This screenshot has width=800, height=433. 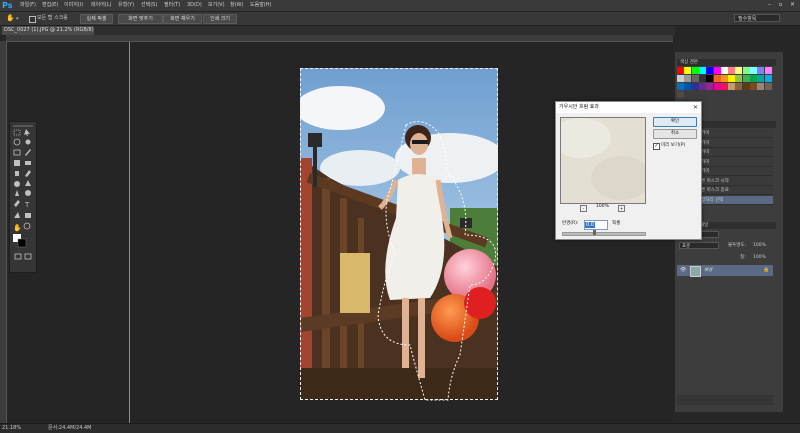 What do you see at coordinates (182, 19) in the screenshot?
I see `fill-screen-button: 화면 채우기` at bounding box center [182, 19].